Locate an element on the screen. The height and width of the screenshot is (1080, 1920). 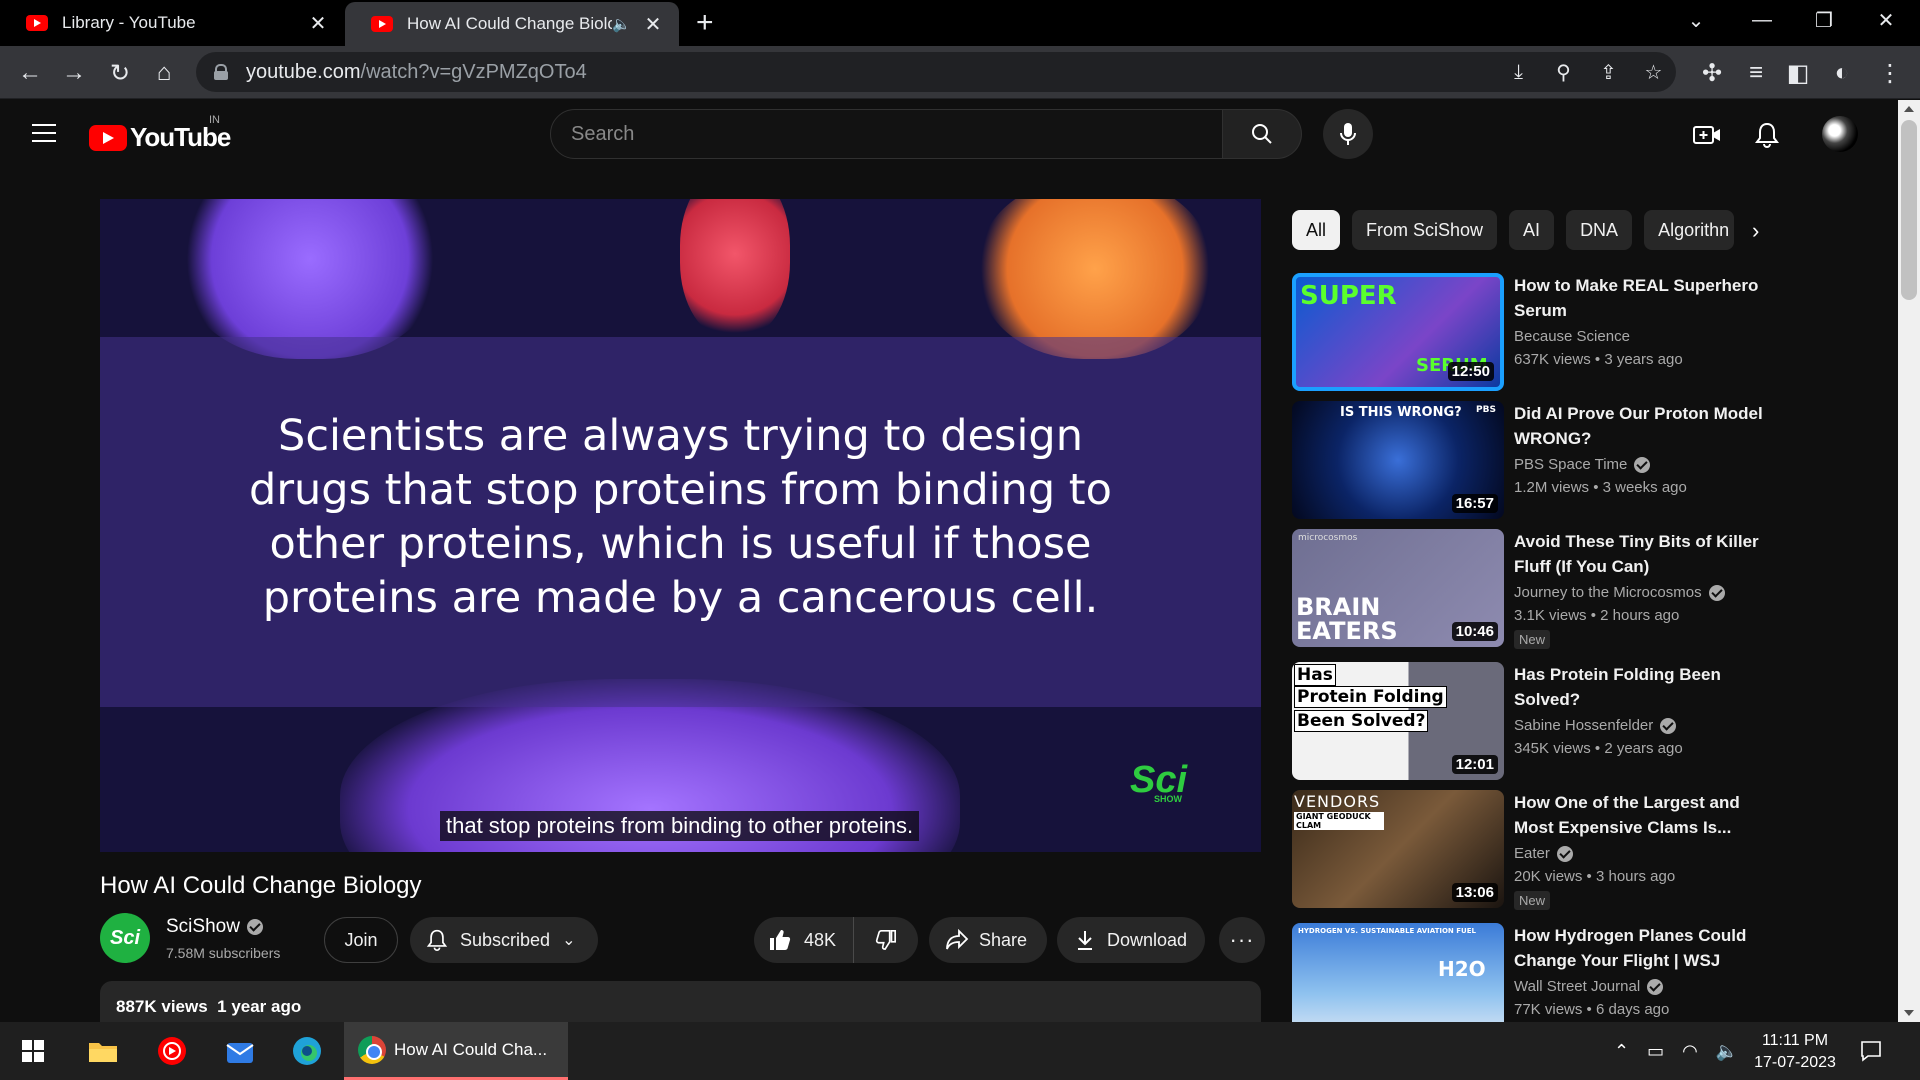
channel-name-text: Journey to the Microcosmos is located at coordinates (1608, 592).